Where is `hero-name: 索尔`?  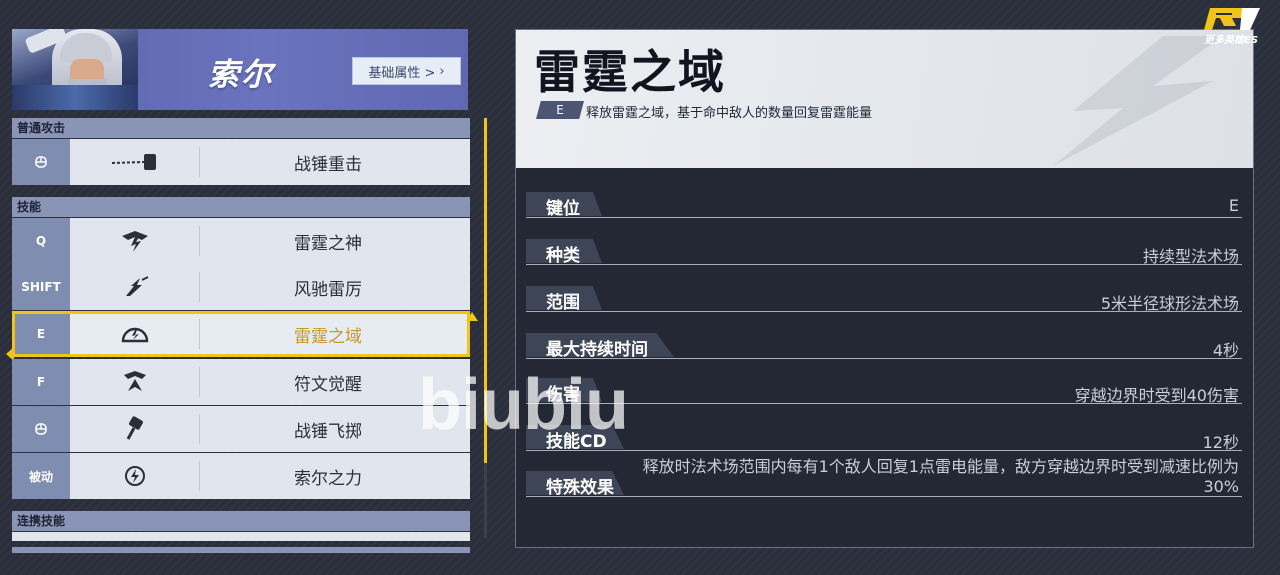
hero-name: 索尔 is located at coordinates (241, 75).